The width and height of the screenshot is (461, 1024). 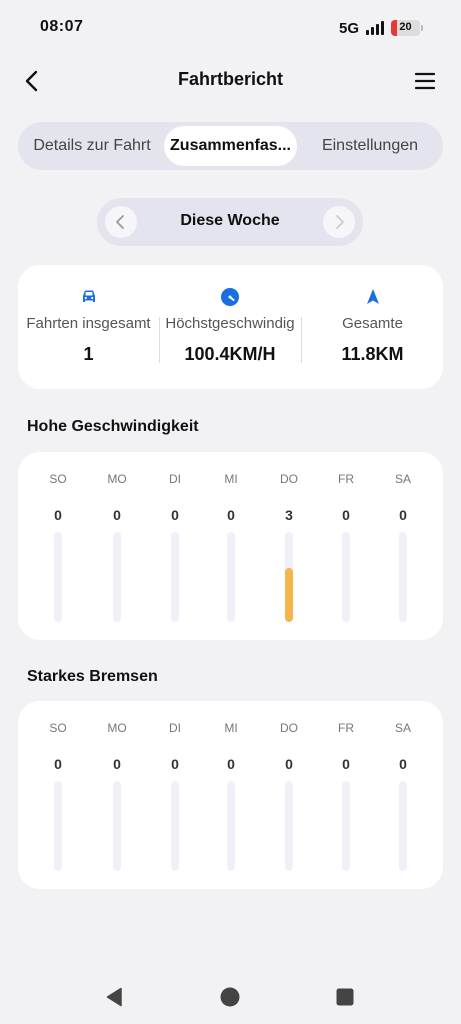 What do you see at coordinates (376, 28) in the screenshot?
I see `signal-icon` at bounding box center [376, 28].